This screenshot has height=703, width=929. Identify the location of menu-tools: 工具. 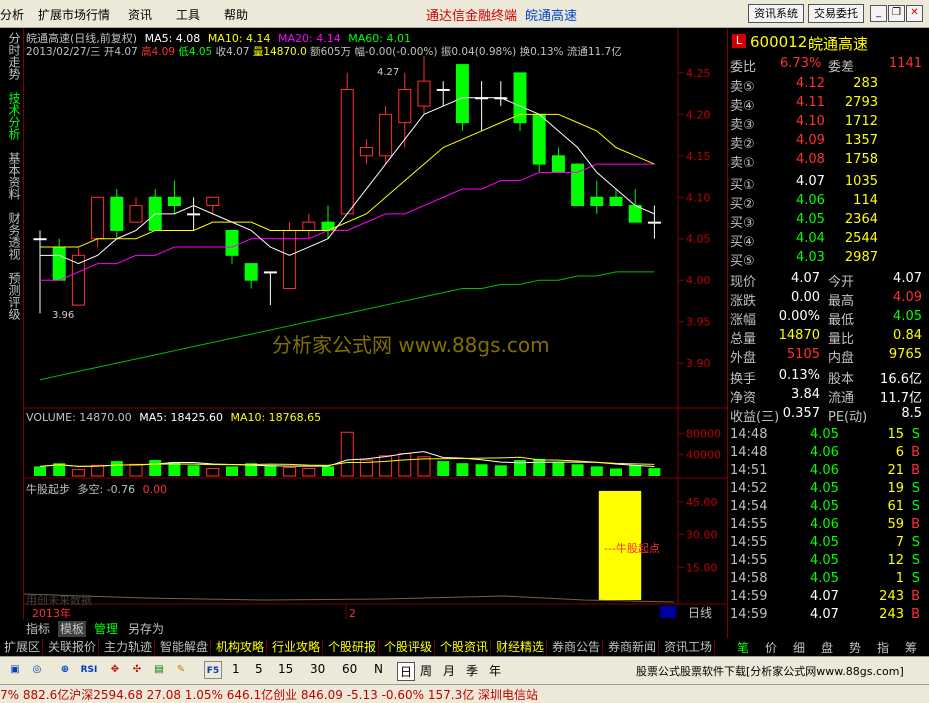
(188, 14).